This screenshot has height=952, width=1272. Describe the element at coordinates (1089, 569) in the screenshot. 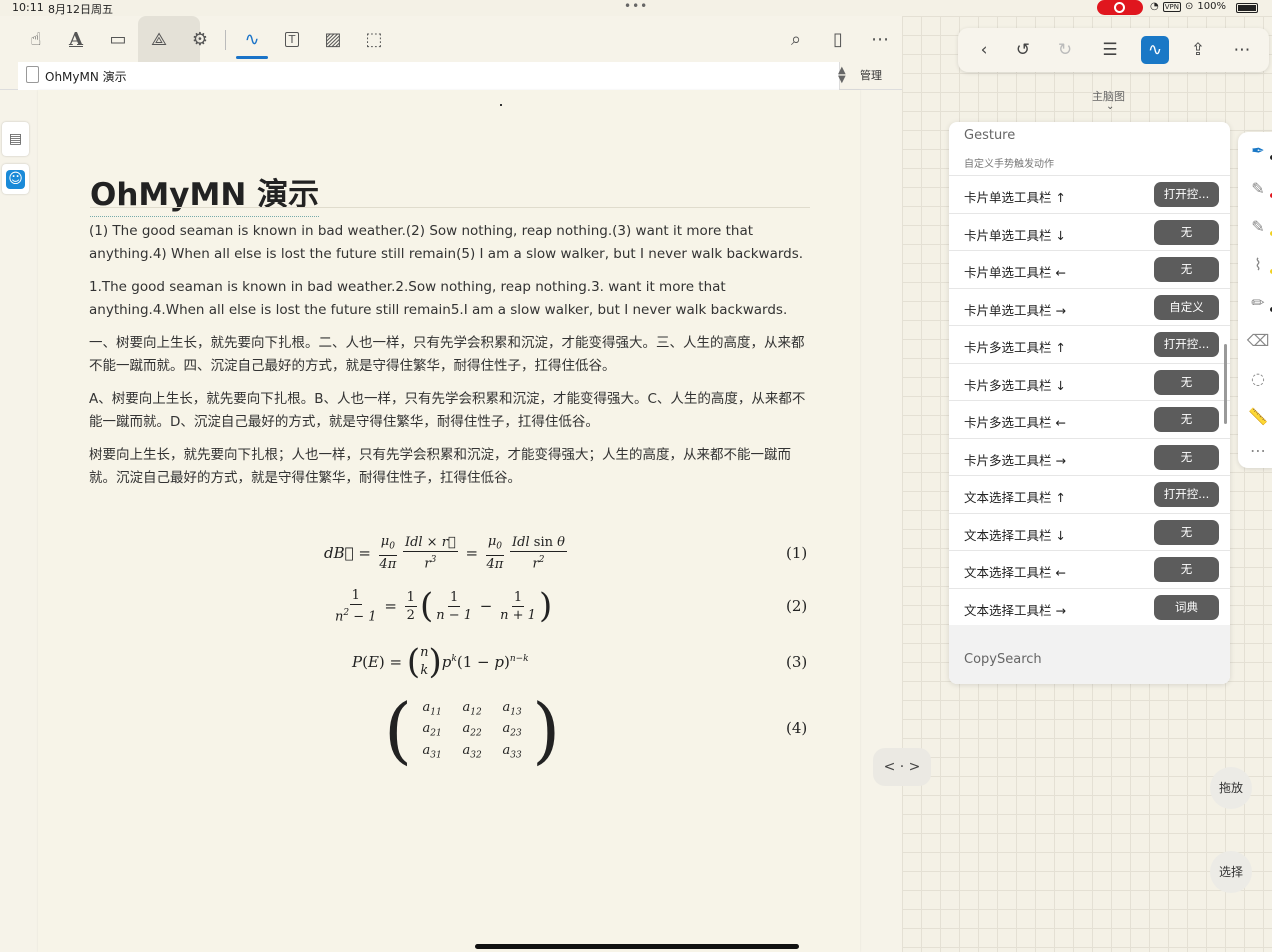

I see `gesture-row: 文本选择工具栏 ← 无` at that location.